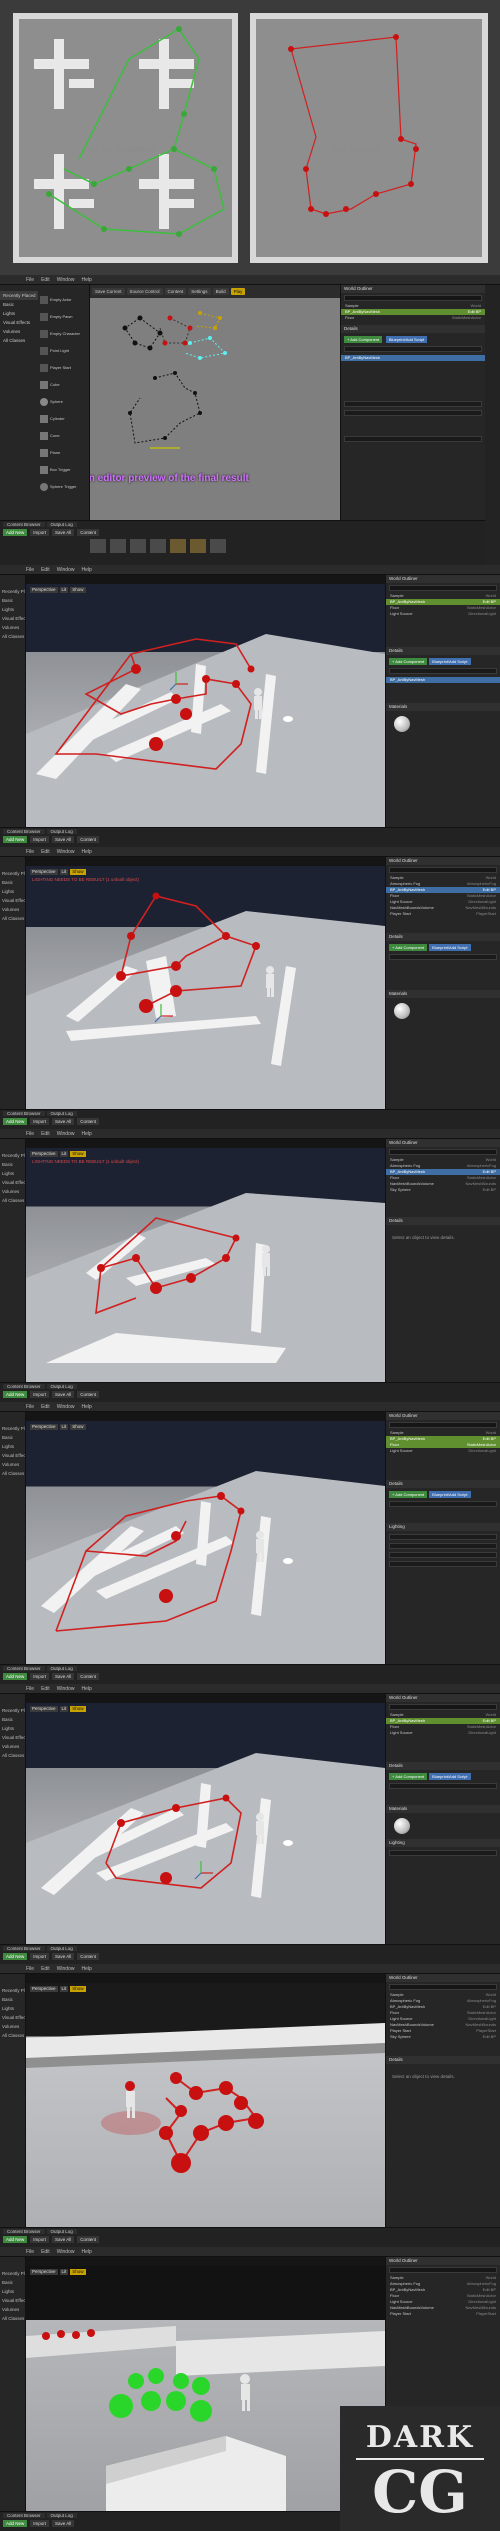 The height and width of the screenshot is (2531, 500). Describe the element at coordinates (19, 304) in the screenshot. I see `place-cat-1: Basic` at that location.